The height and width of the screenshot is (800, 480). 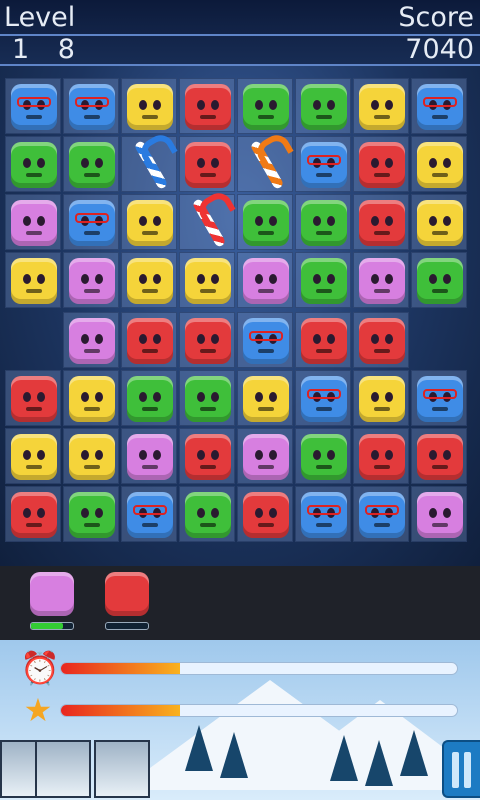 I want to click on tray-meter, so click(x=127, y=626).